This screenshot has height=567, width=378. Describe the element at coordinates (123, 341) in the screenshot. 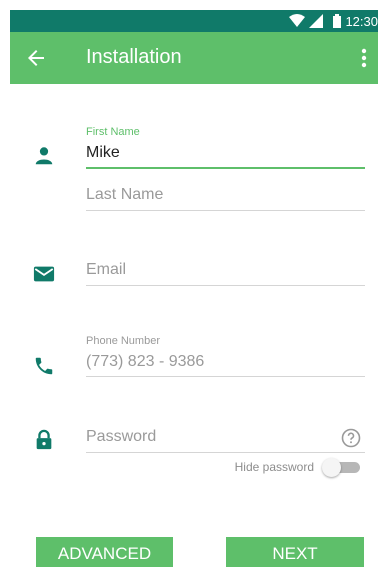

I see `phone-label: Phone Number` at that location.